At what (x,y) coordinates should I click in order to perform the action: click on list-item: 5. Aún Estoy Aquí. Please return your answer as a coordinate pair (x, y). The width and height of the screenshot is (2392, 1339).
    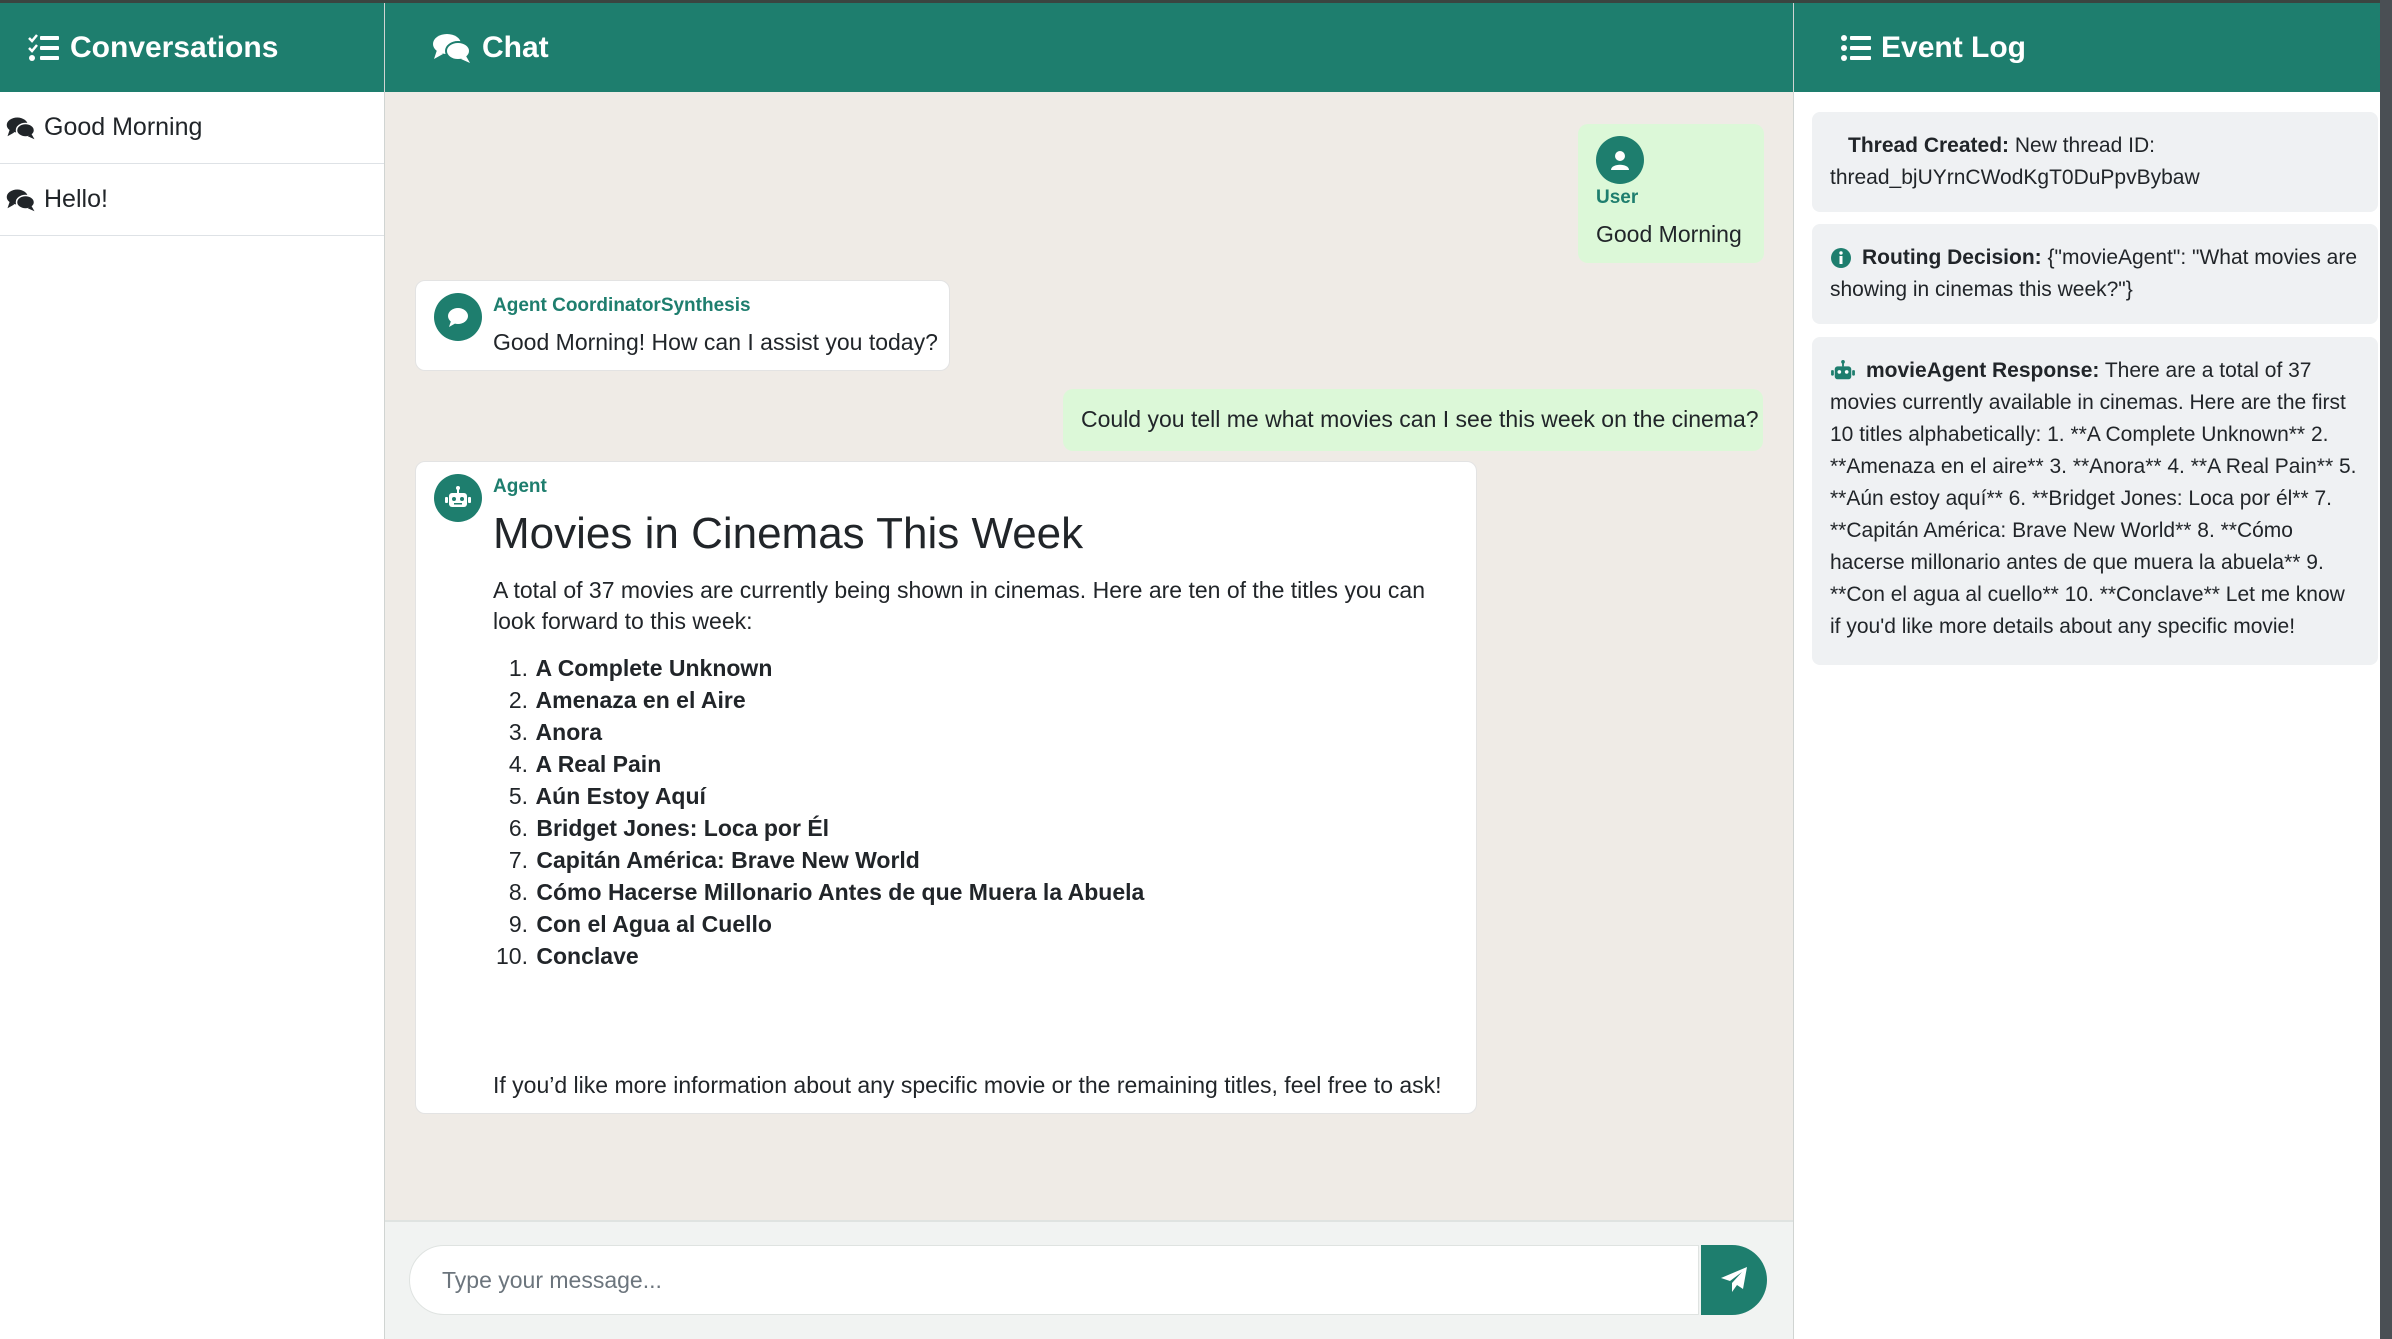
    Looking at the image, I should click on (818, 796).